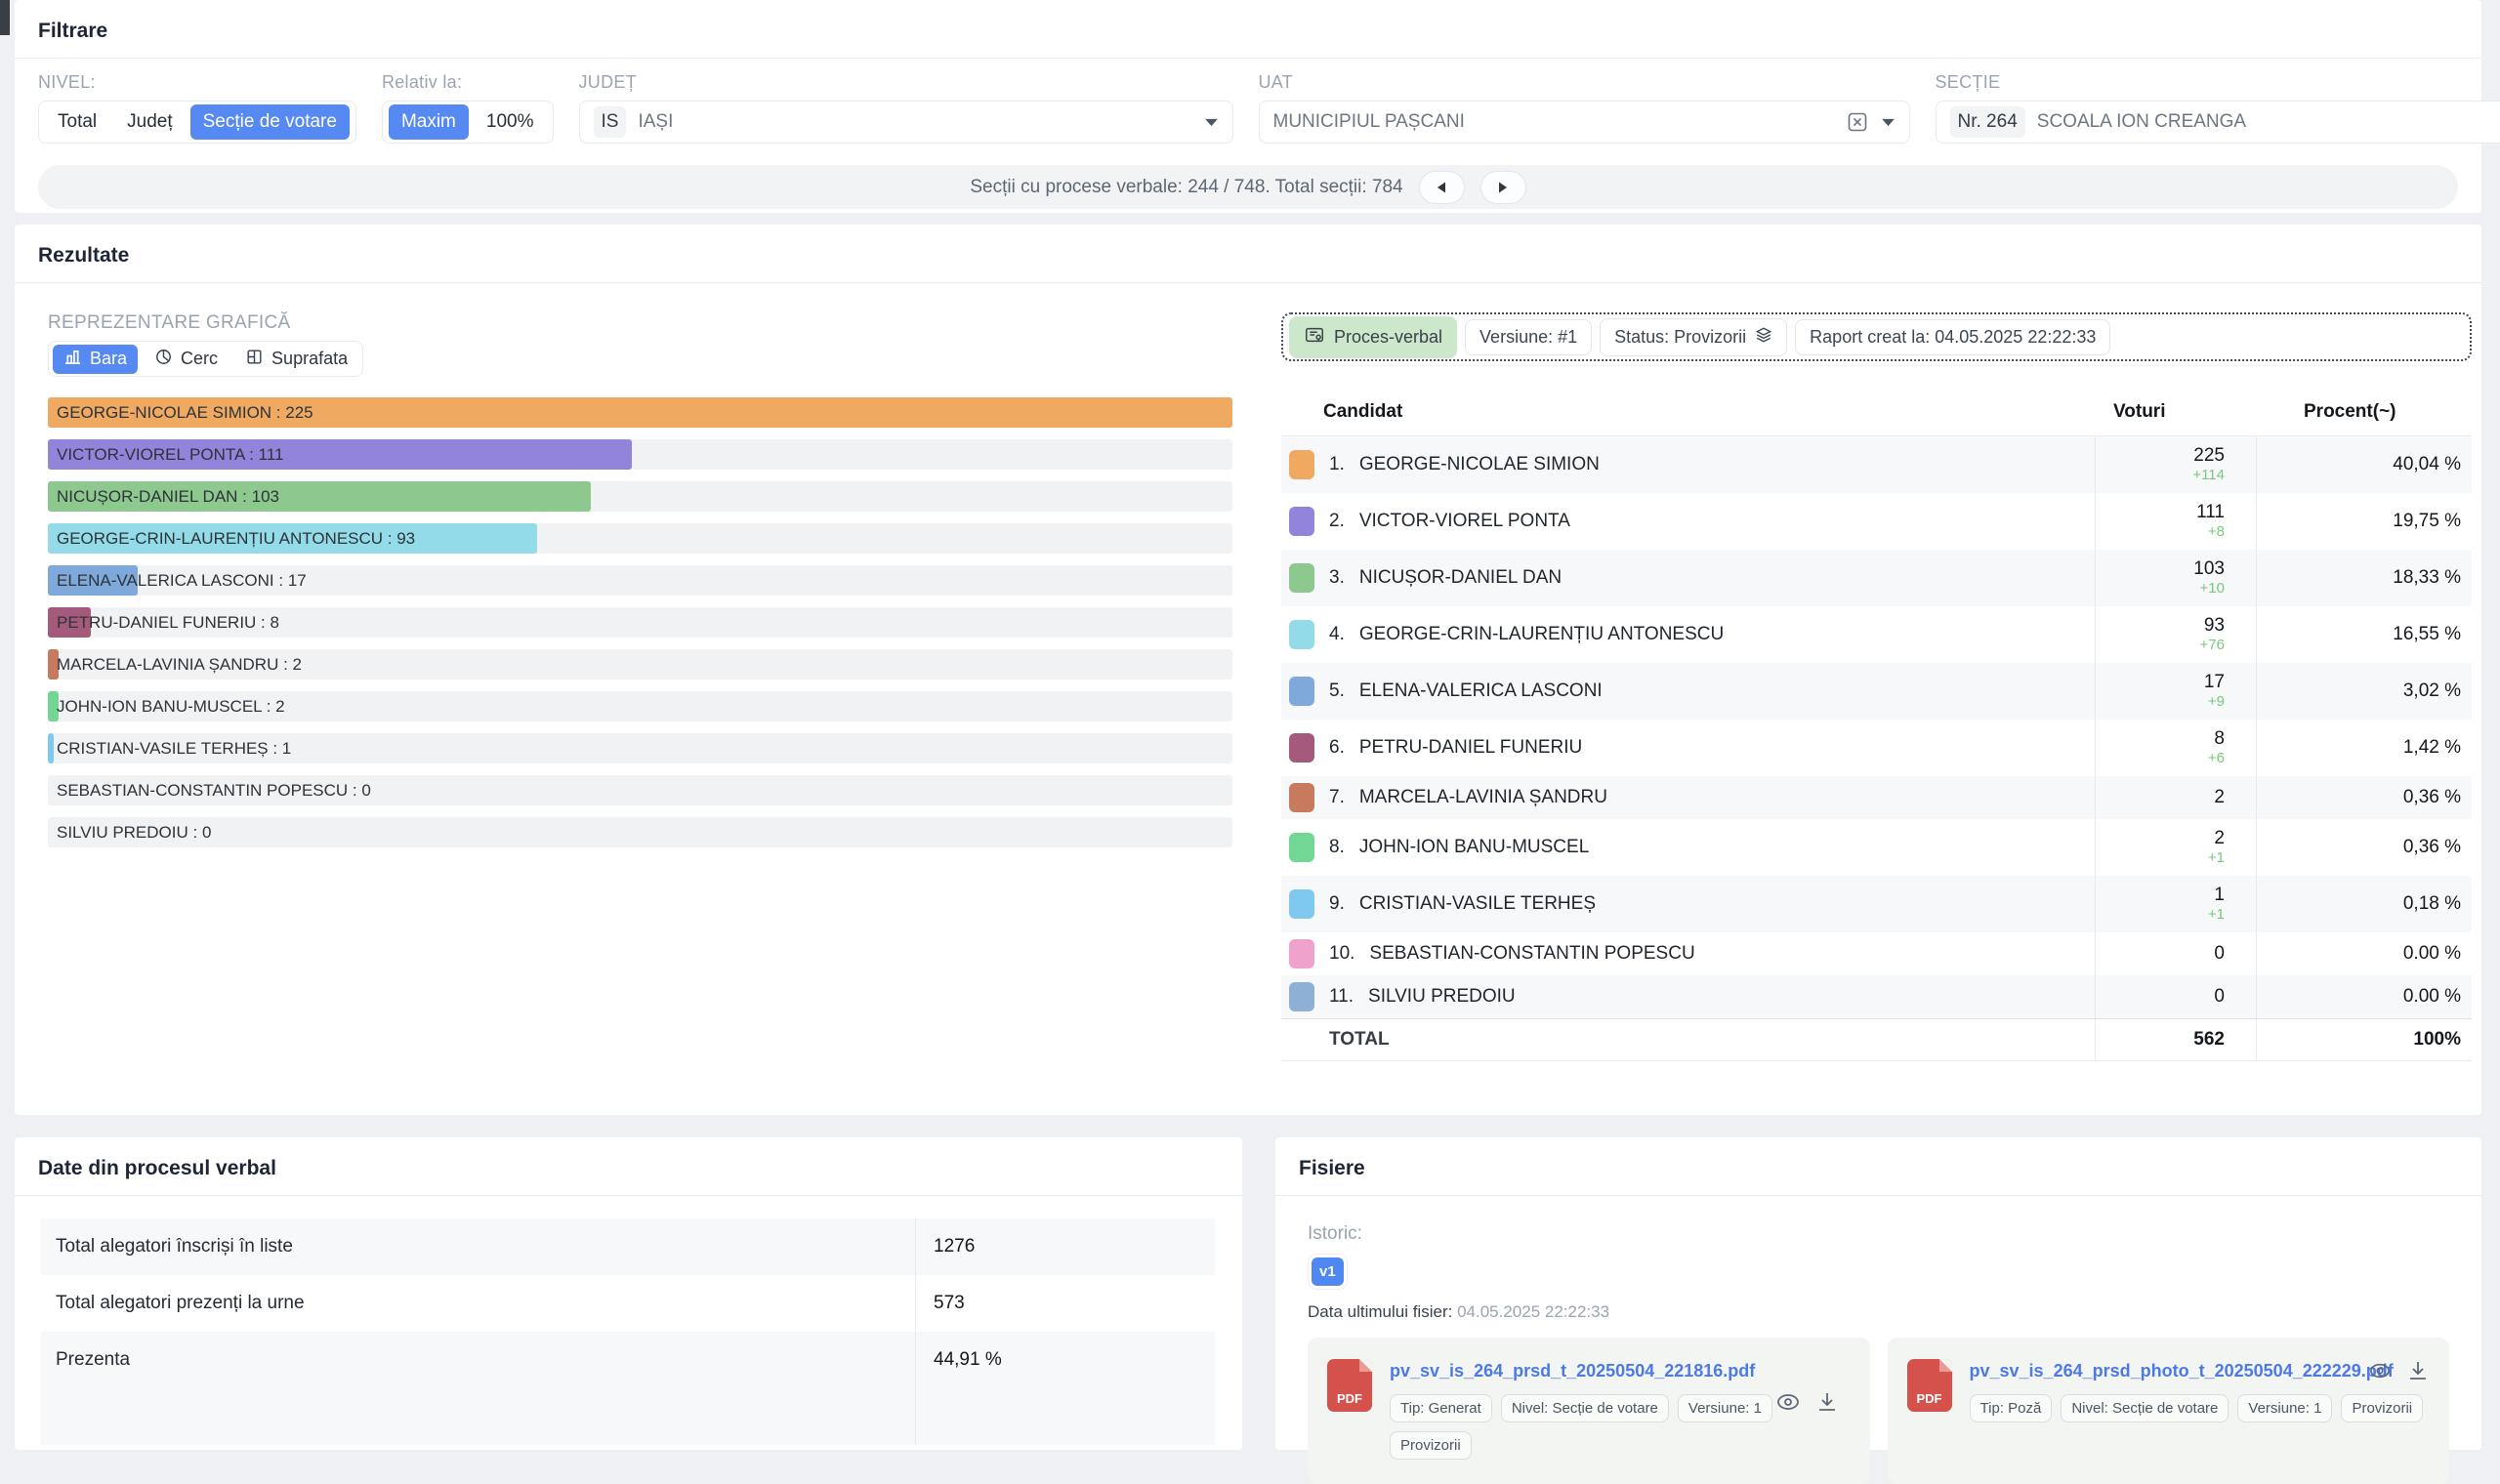  What do you see at coordinates (108, 359) in the screenshot?
I see `chart-mode-bara-label: Bara` at bounding box center [108, 359].